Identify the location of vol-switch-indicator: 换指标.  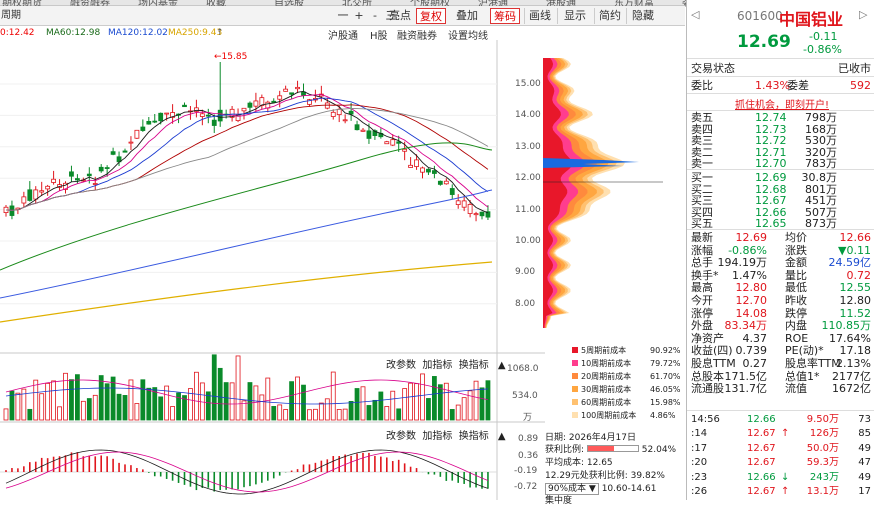
(474, 365).